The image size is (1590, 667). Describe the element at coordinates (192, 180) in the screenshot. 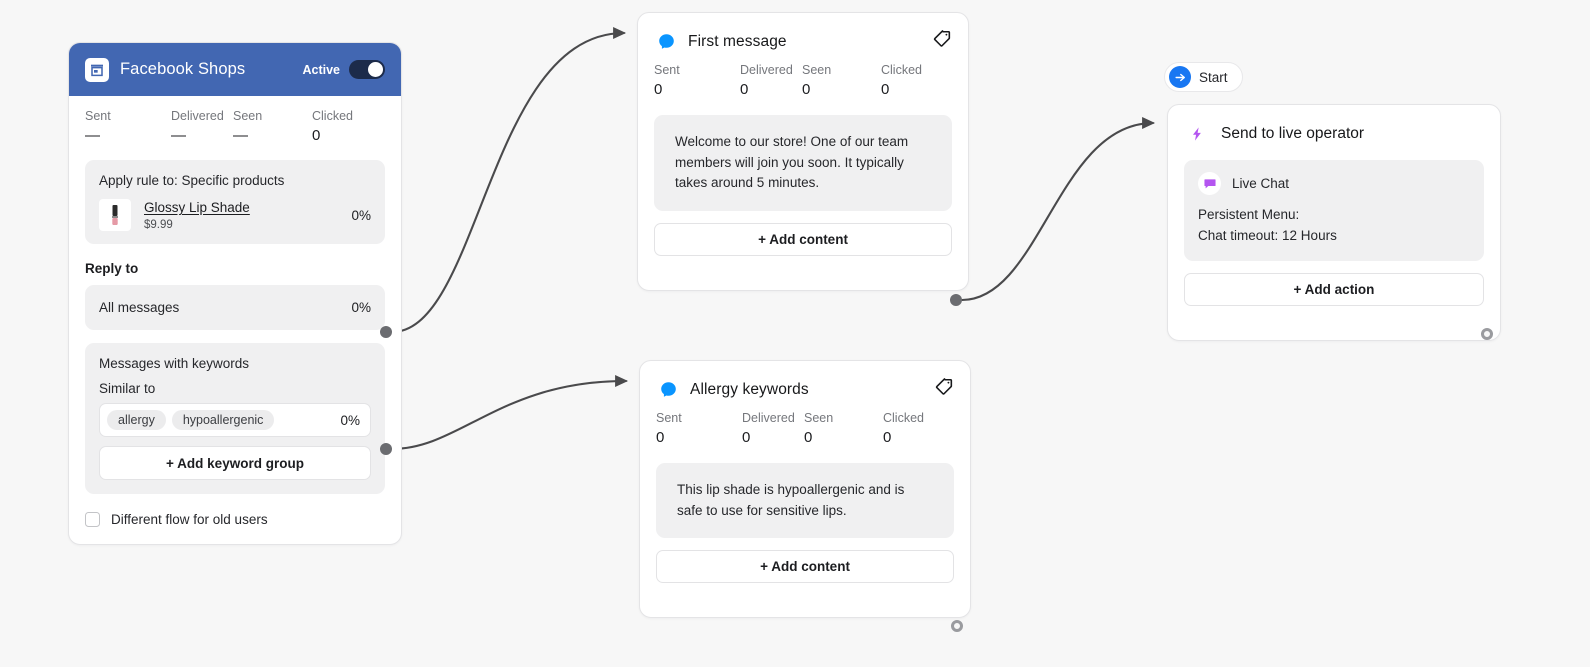

I see `apply-rule-title: Apply rule to: Specific products` at that location.